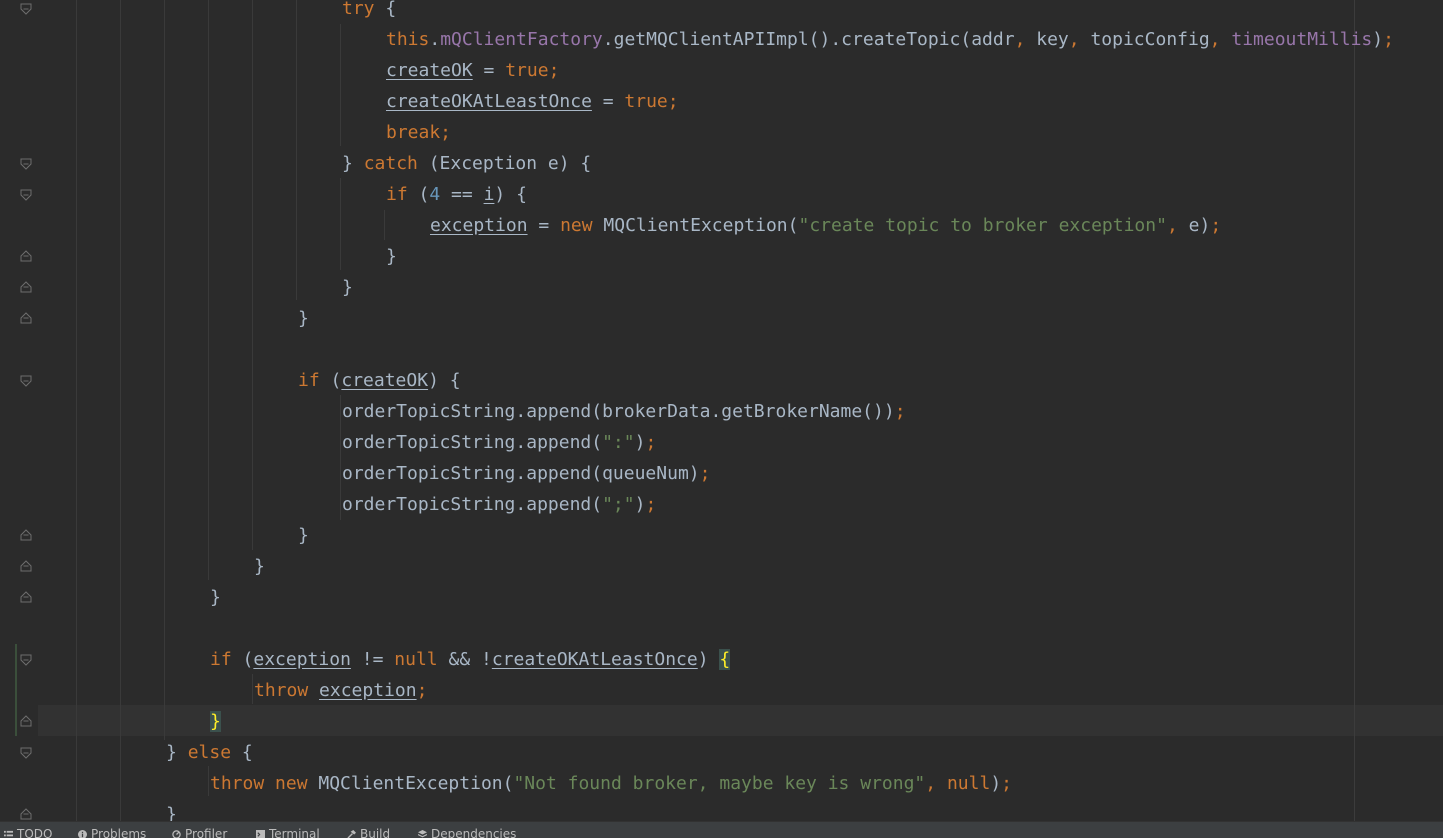 The width and height of the screenshot is (1443, 838). Describe the element at coordinates (456, 194) in the screenshot. I see `code-line: if (4 == i) {` at that location.